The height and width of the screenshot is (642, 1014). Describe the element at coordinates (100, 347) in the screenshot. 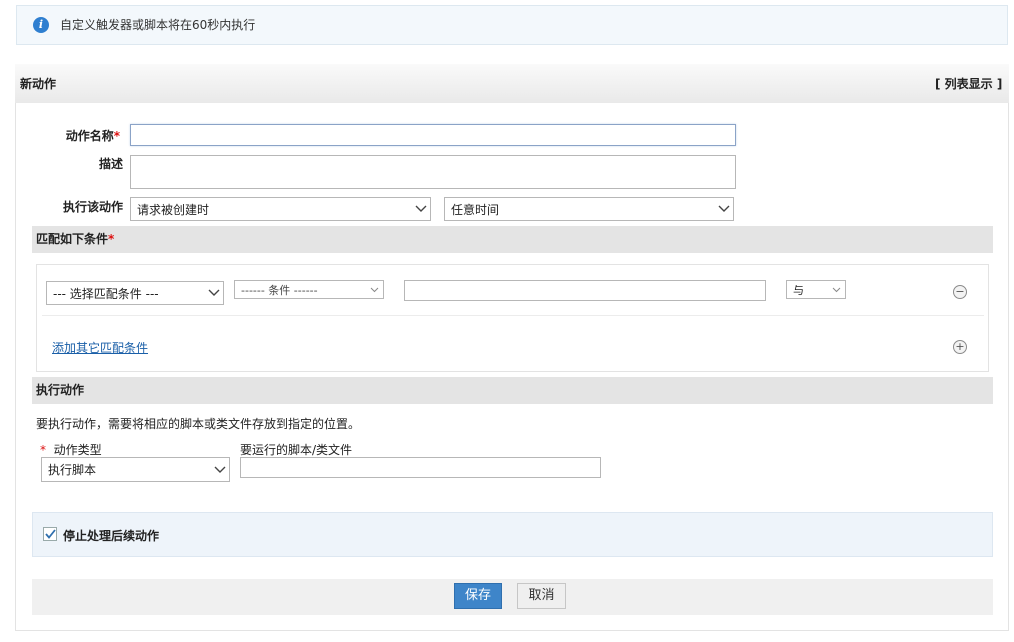

I see `add-condition-link: 添加其它匹配条件` at that location.